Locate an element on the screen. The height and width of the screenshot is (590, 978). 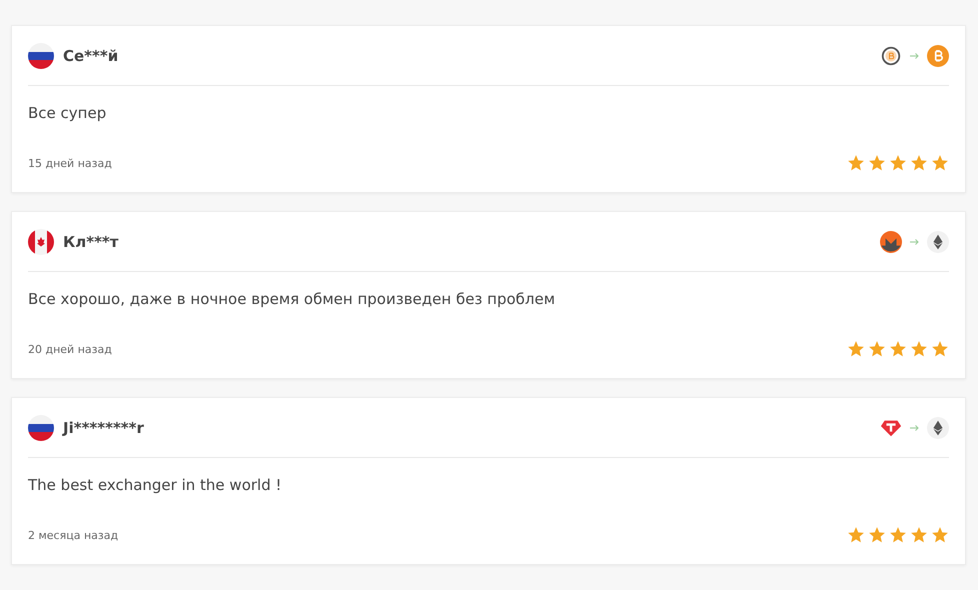
review-text: Все супер is located at coordinates (68, 113).